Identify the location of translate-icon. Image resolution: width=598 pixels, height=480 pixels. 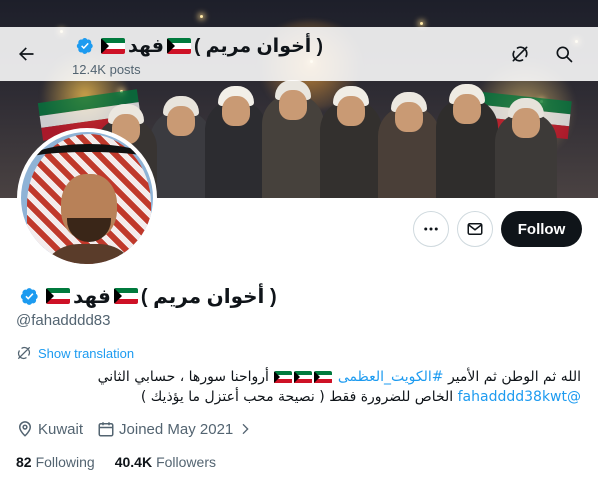
(24, 353).